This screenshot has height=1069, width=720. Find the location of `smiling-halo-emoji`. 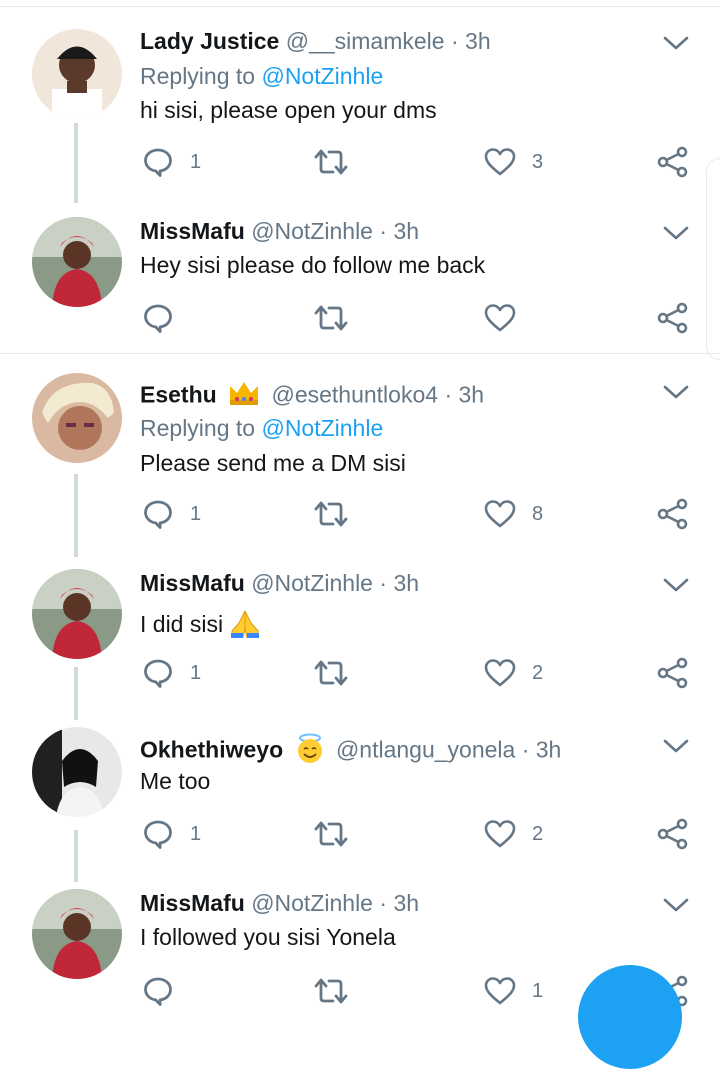

smiling-halo-emoji is located at coordinates (310, 751).